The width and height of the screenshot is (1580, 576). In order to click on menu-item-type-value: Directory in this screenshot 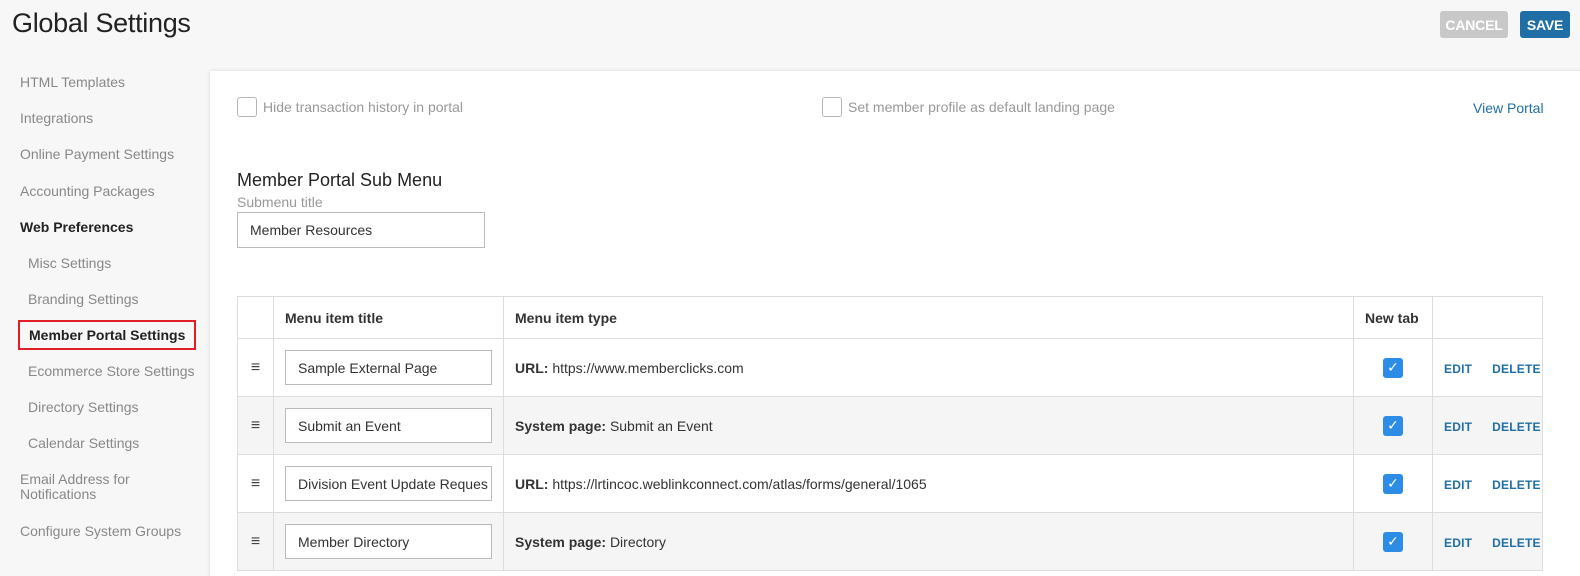, I will do `click(637, 541)`.